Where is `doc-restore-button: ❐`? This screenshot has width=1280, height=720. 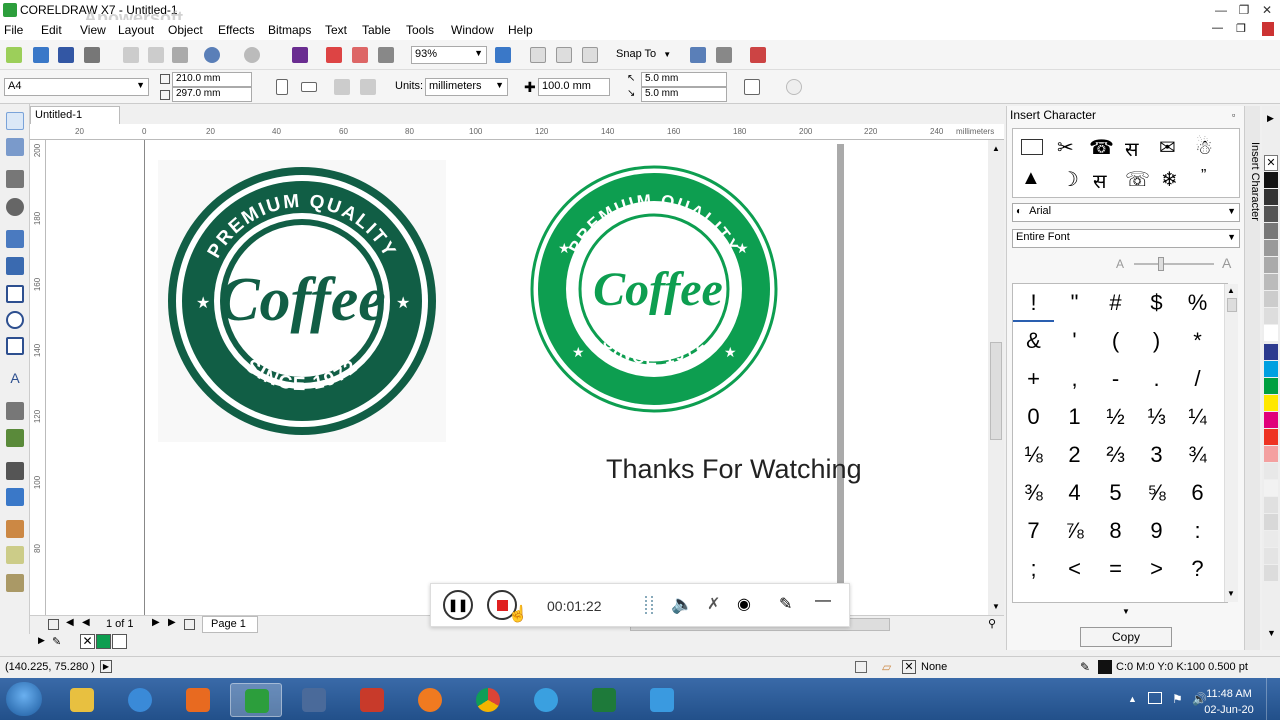
doc-restore-button: ❐ is located at coordinates (1241, 28).